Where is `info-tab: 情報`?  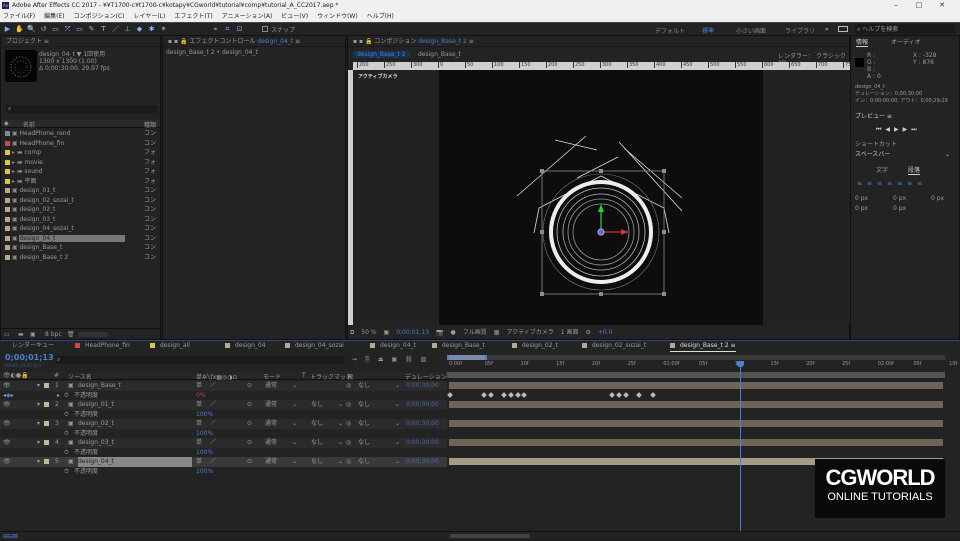 info-tab: 情報 is located at coordinates (862, 43).